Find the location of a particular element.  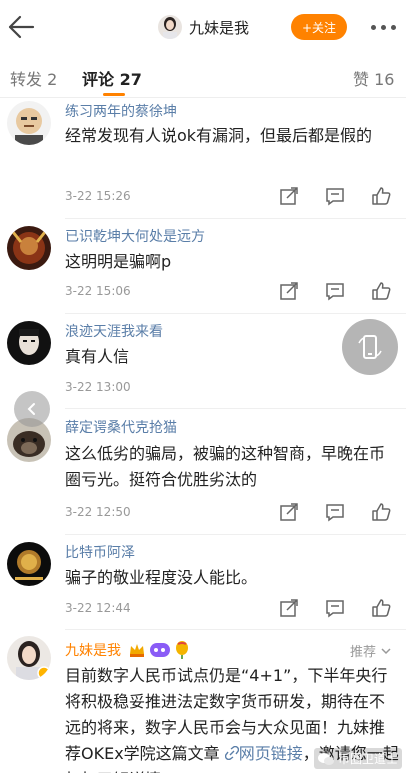

back-arrow-icon is located at coordinates (21, 27).